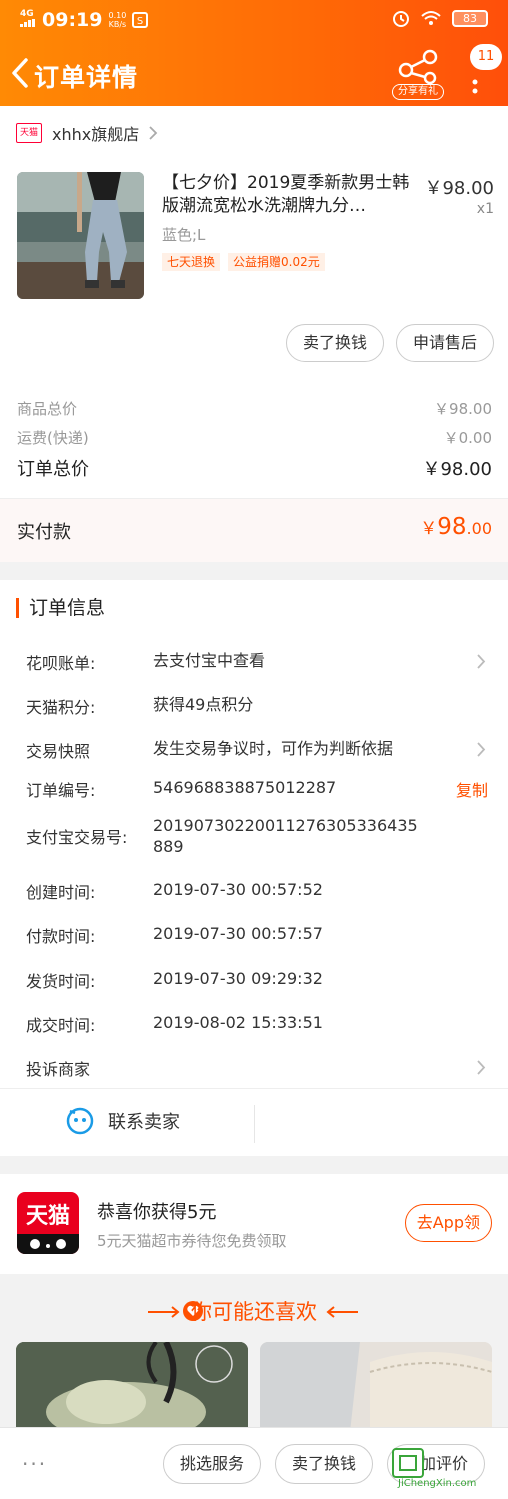 The width and height of the screenshot is (508, 1499). I want to click on info-value: 发生交易争议时，可作为判断依据, so click(273, 748).